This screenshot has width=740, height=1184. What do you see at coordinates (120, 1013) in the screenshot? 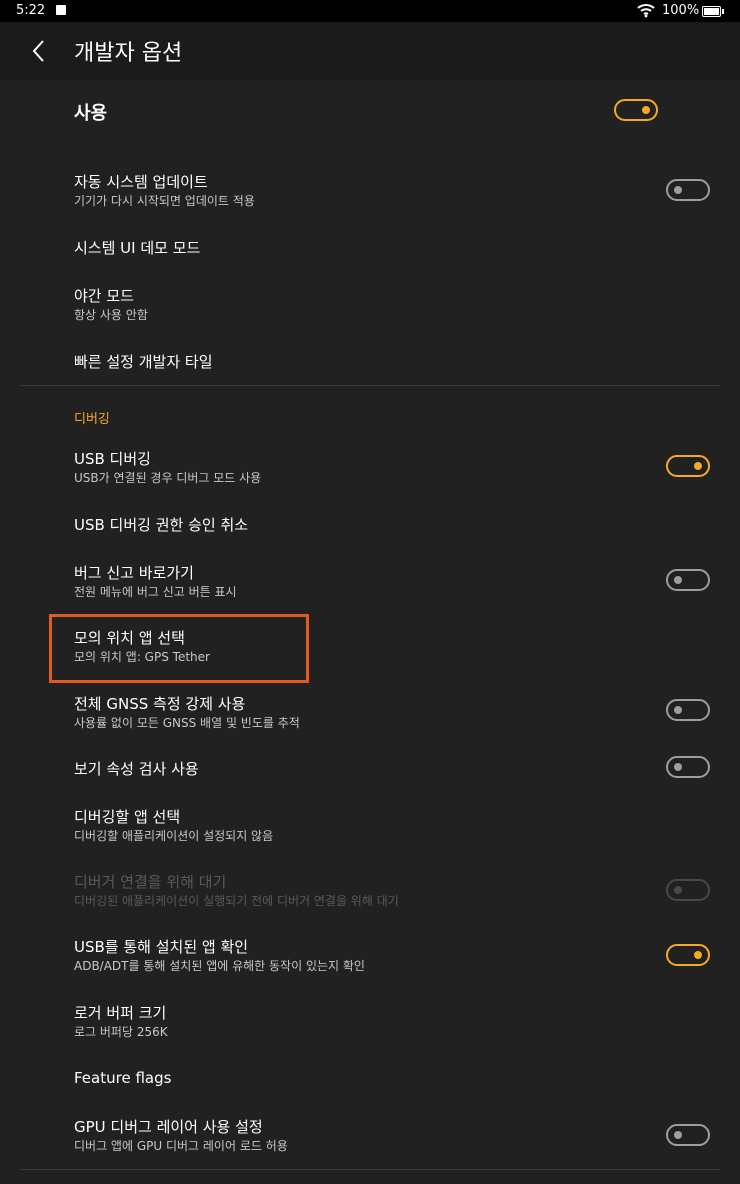
I see `setting-title: 로거 버퍼 크기` at bounding box center [120, 1013].